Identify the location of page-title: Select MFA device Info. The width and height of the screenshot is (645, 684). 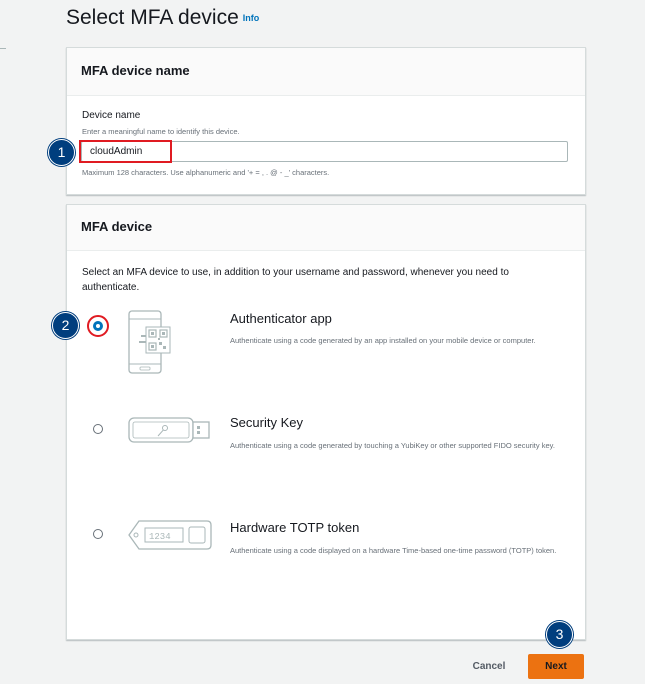
(162, 18).